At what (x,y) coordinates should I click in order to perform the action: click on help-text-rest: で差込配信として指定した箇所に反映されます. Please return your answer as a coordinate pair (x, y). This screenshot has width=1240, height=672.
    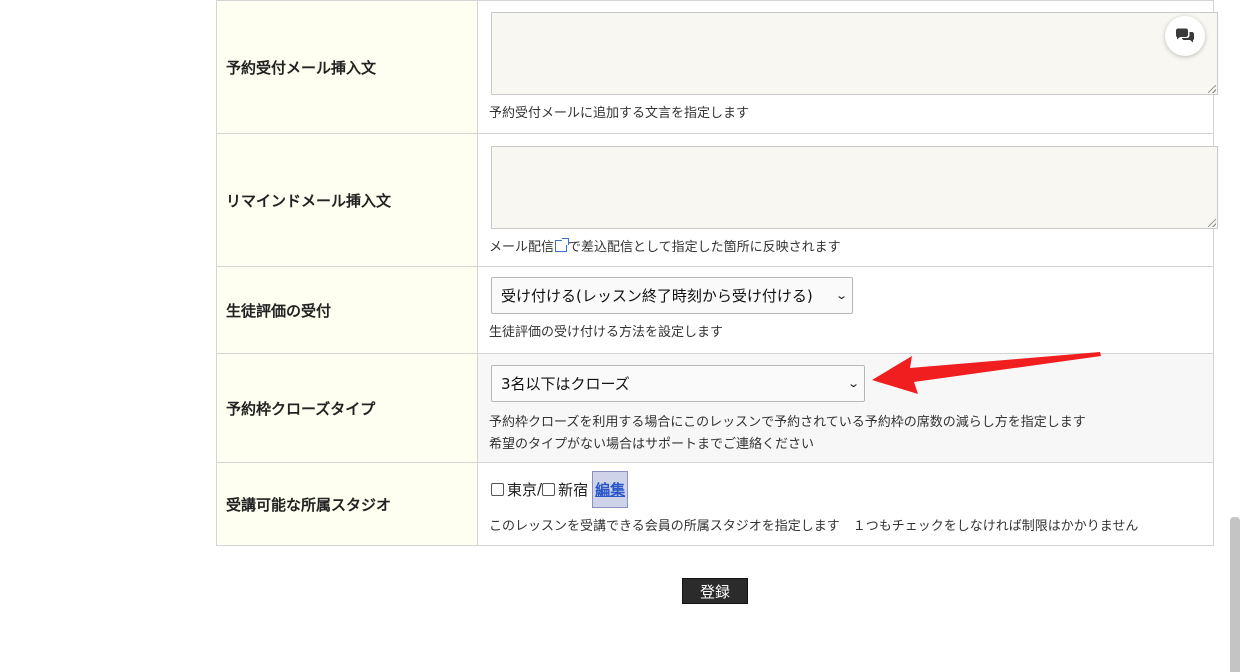
    Looking at the image, I should click on (704, 247).